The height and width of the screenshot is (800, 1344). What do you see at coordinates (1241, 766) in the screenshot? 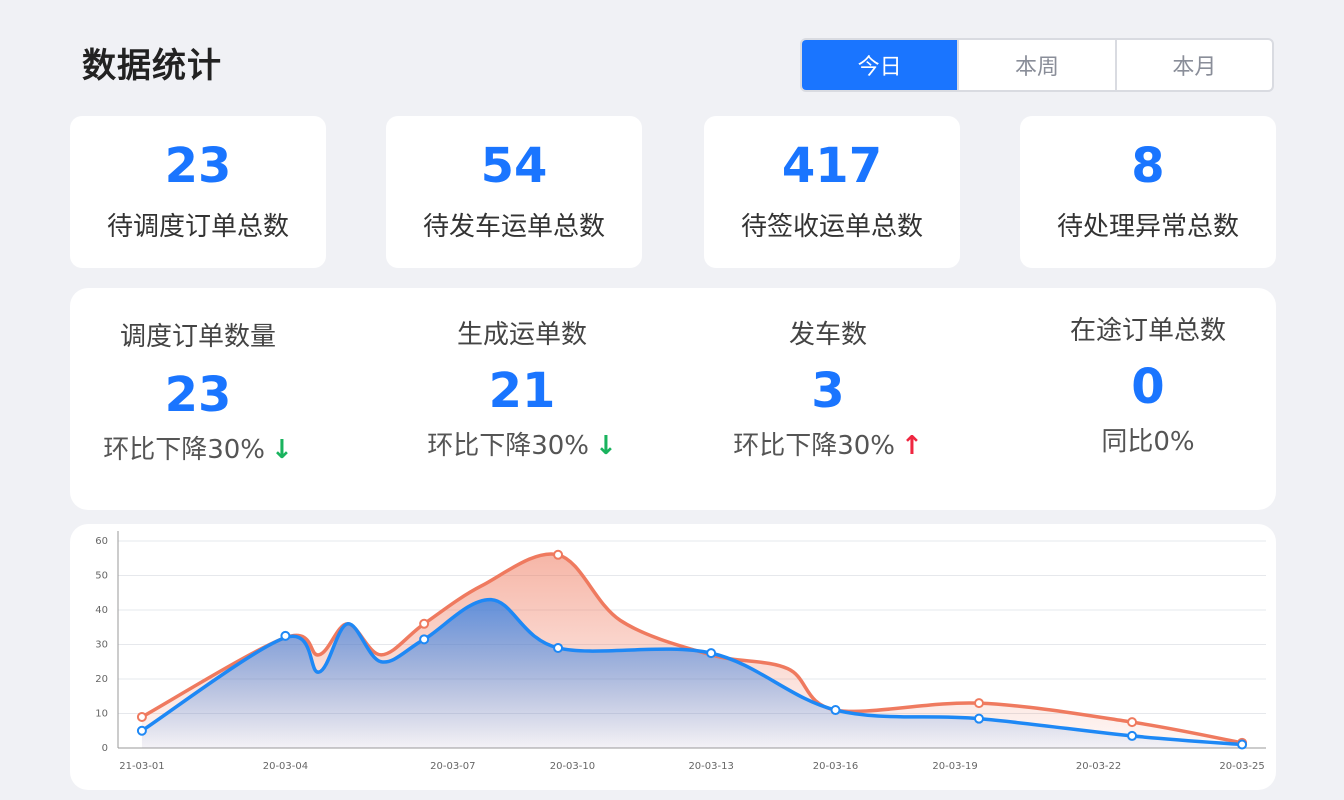
I see `x-tick-label: 20-03-25` at bounding box center [1241, 766].